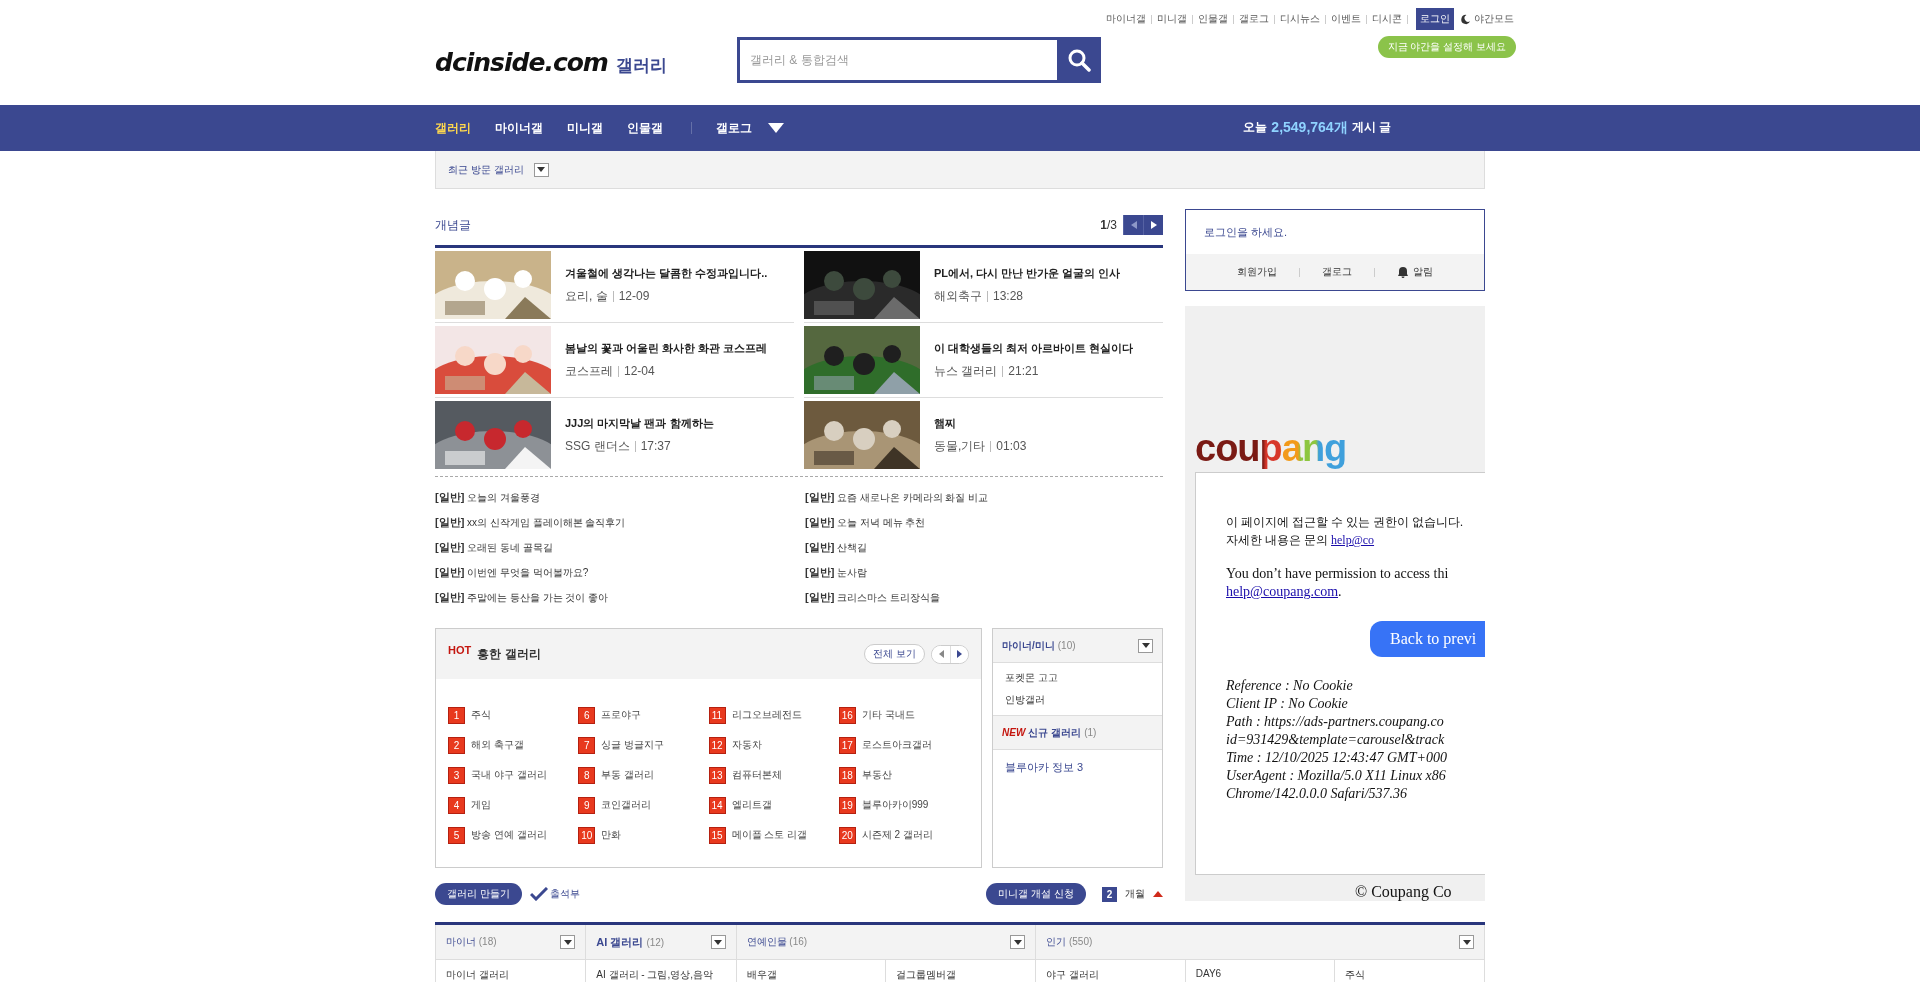  What do you see at coordinates (587, 775) in the screenshot?
I see `rank-badge: 8` at bounding box center [587, 775].